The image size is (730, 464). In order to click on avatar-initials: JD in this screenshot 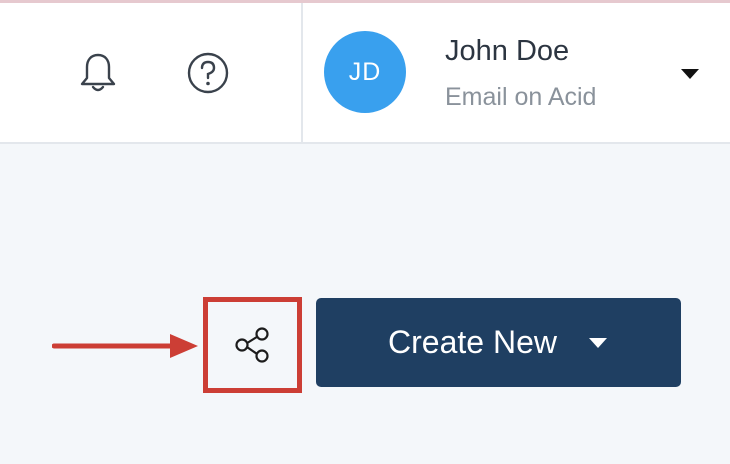, I will do `click(365, 71)`.